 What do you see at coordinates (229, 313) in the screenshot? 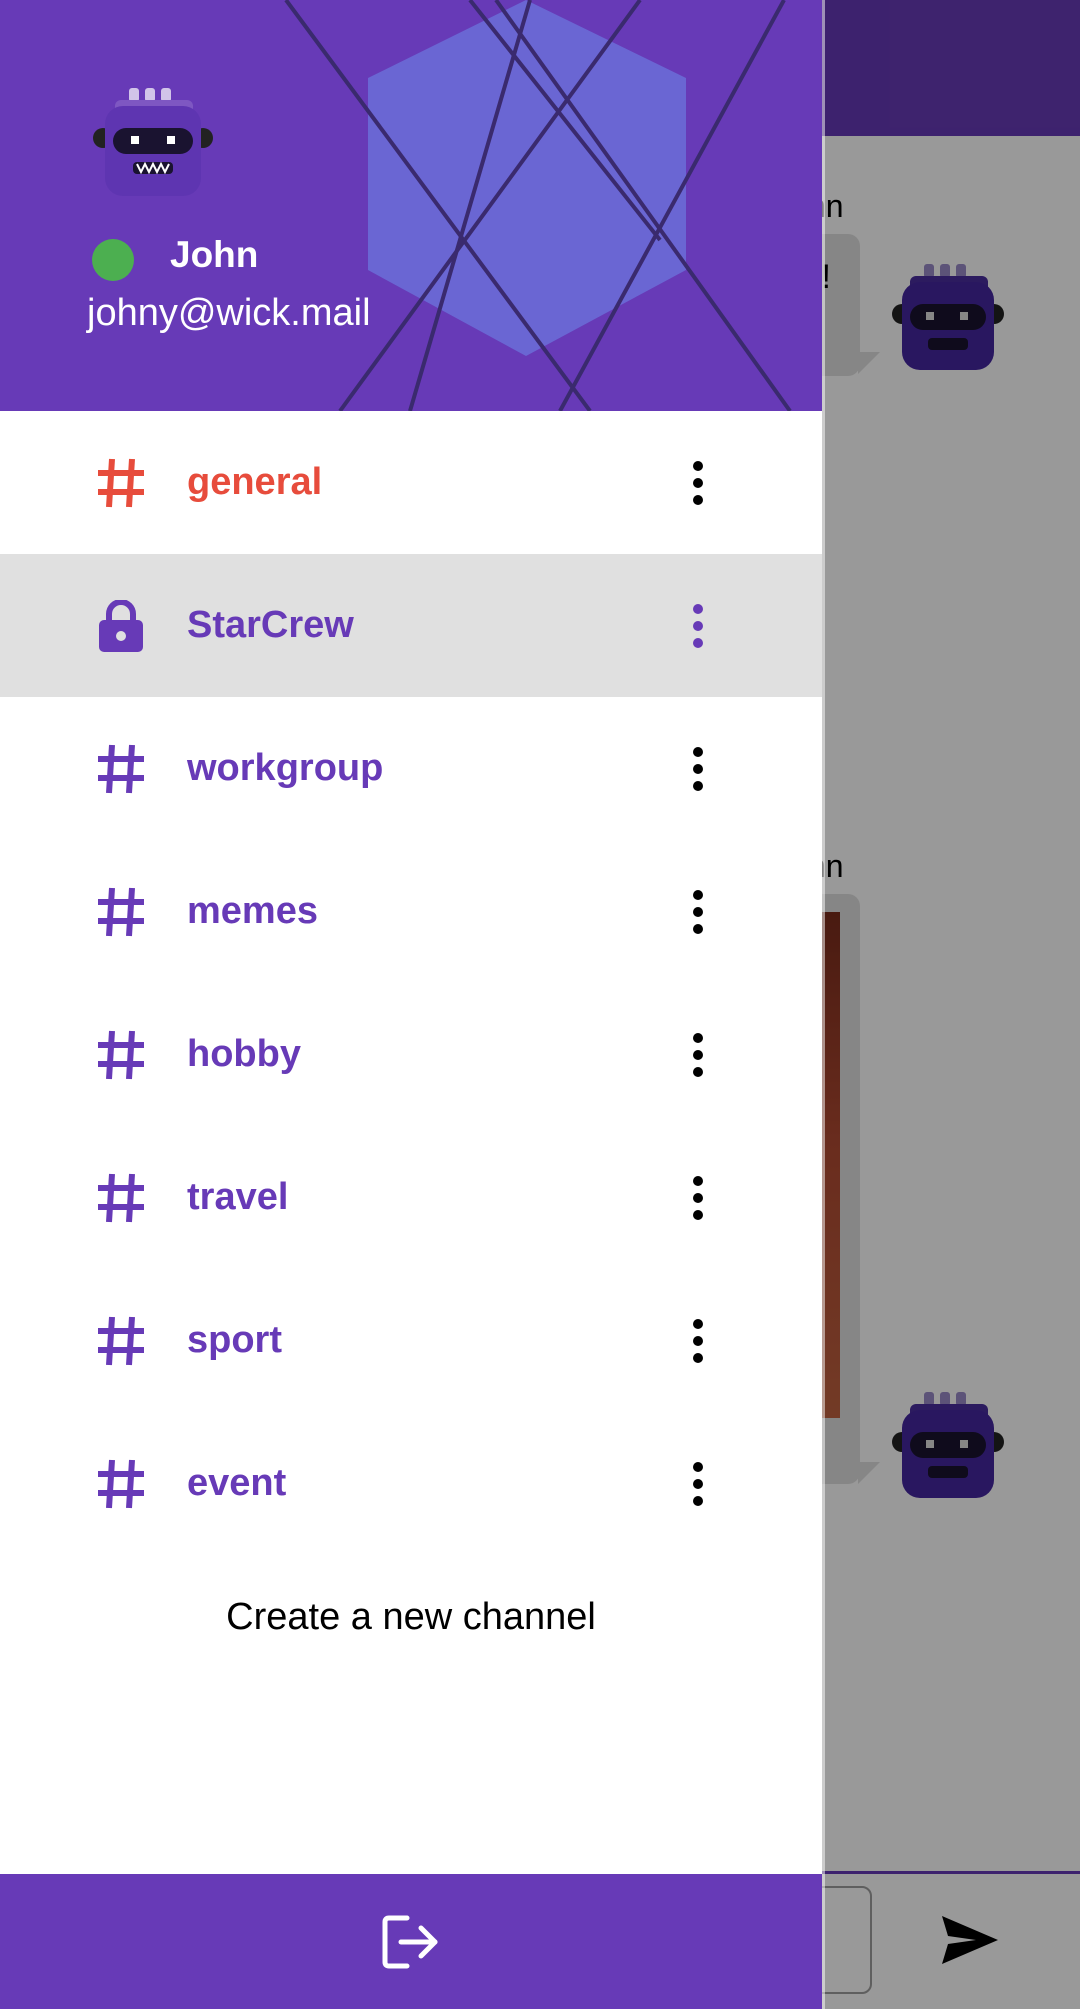
I see `user-email: johny@wick.mail` at bounding box center [229, 313].